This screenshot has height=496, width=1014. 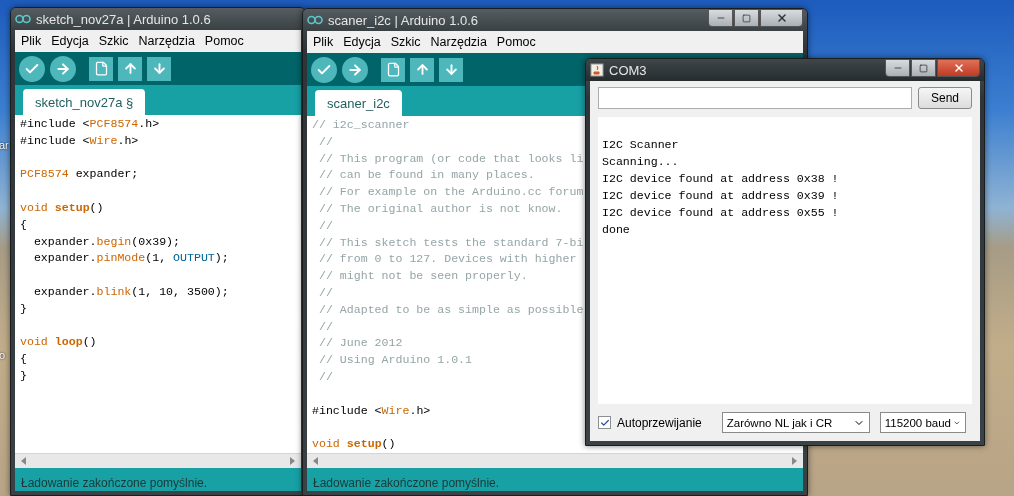 I want to click on output-line: I2C device found at address 0x38 !, so click(x=720, y=179).